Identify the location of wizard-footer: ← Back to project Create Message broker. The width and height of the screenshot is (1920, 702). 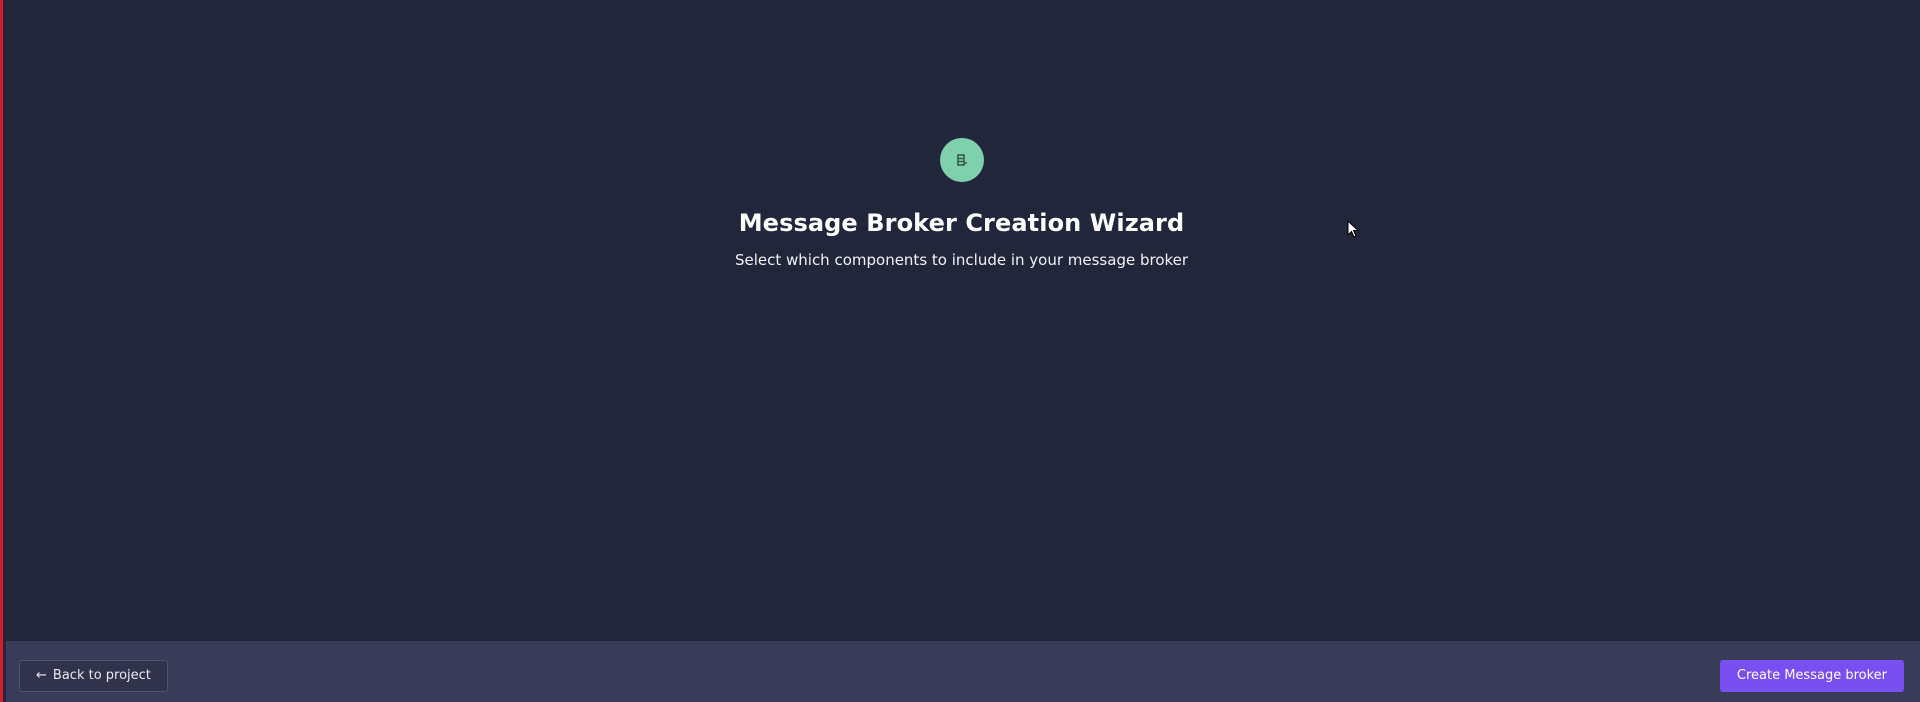
(963, 671).